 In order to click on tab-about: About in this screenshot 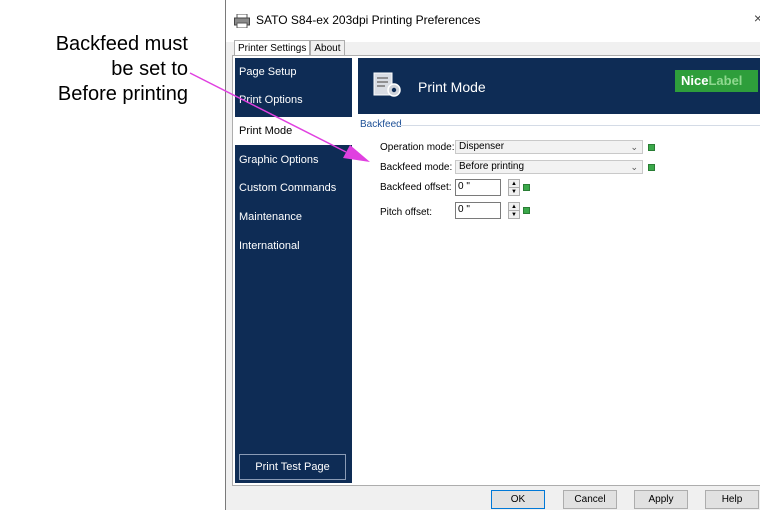, I will do `click(327, 48)`.